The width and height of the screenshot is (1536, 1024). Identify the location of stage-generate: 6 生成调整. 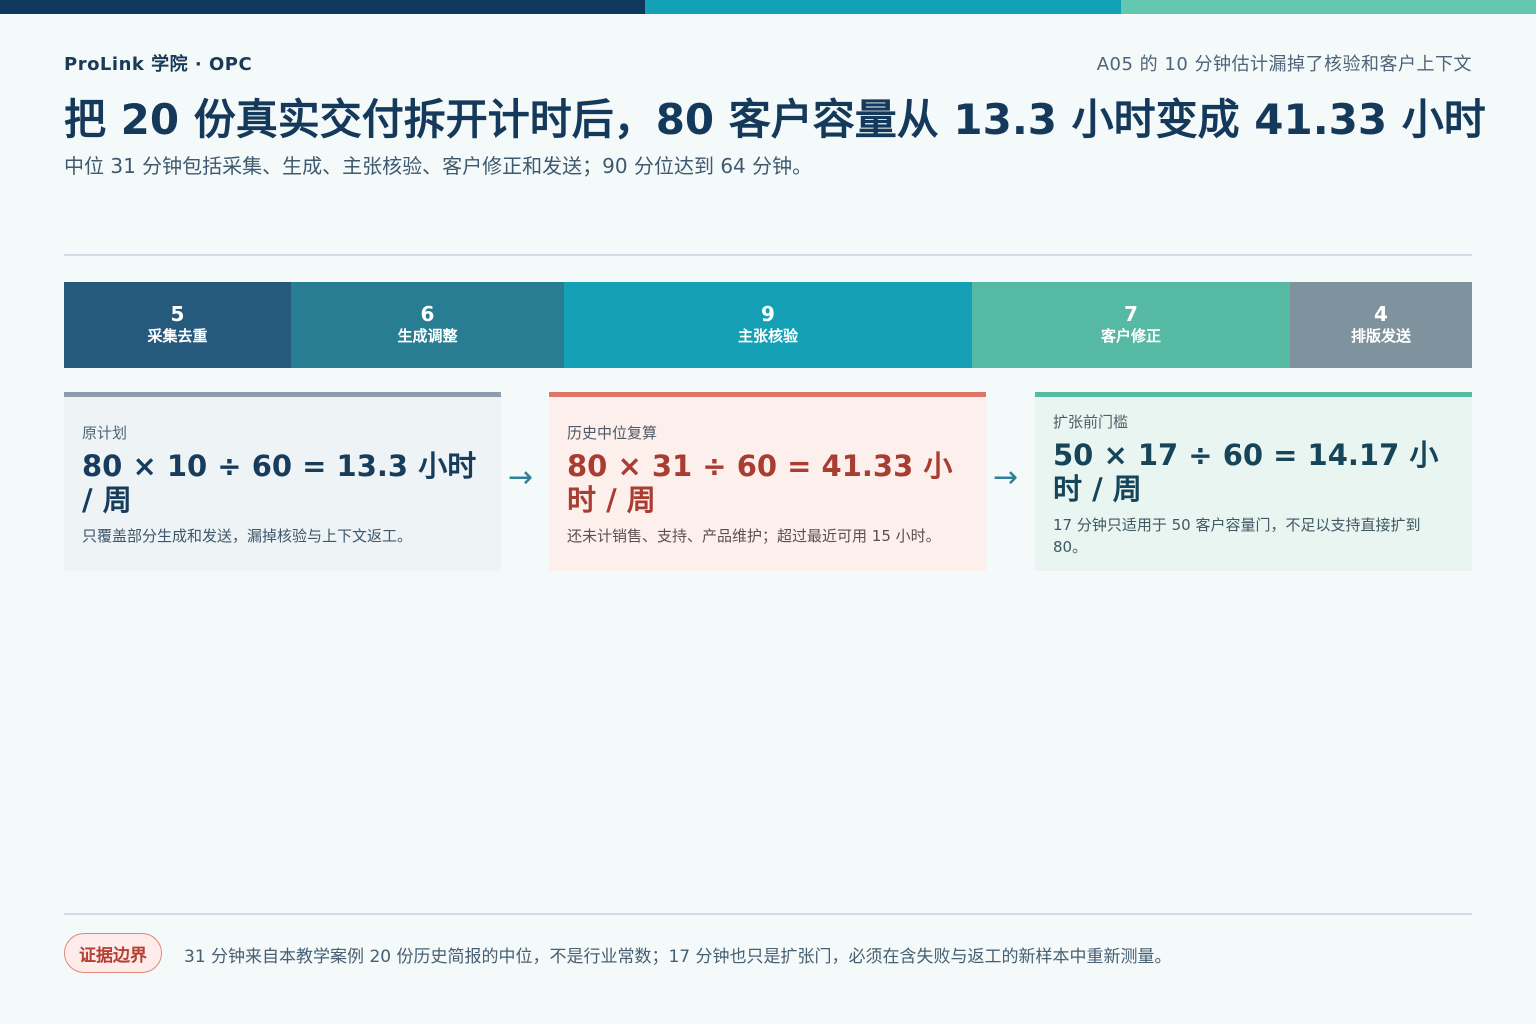
(427, 325).